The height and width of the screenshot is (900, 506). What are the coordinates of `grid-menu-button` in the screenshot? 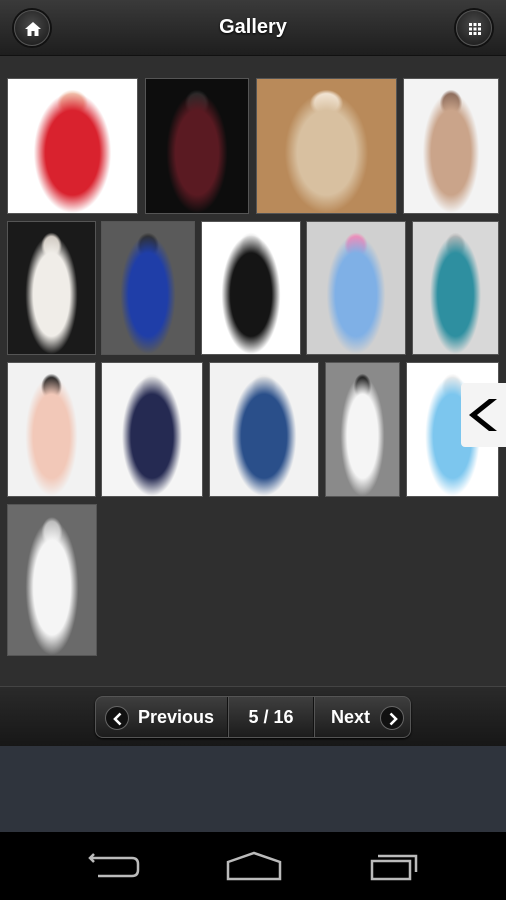 It's located at (474, 28).